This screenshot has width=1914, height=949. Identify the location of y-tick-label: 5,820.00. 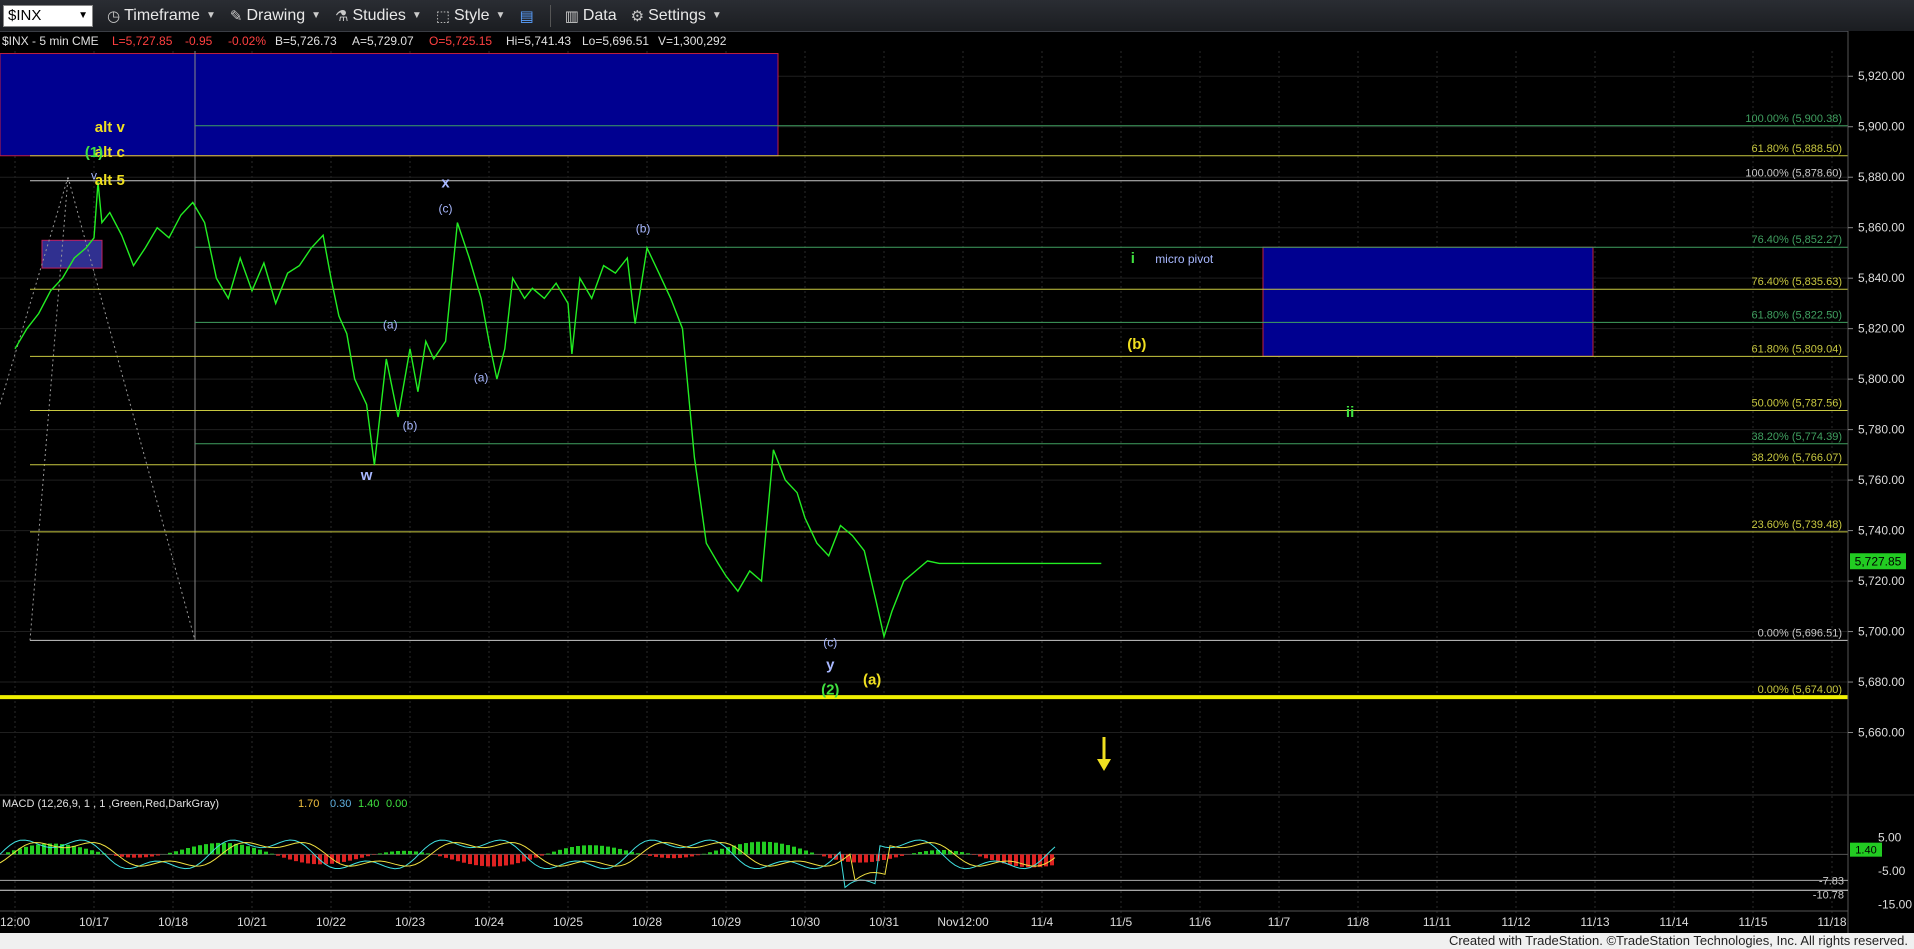
(1881, 329).